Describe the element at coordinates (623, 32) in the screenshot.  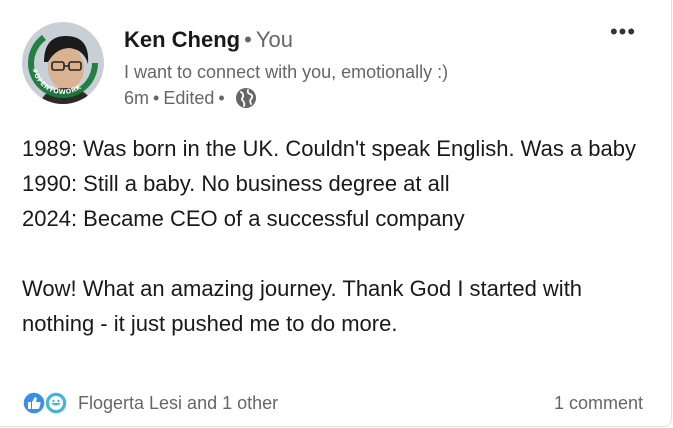
I see `more-options-button: •••` at that location.